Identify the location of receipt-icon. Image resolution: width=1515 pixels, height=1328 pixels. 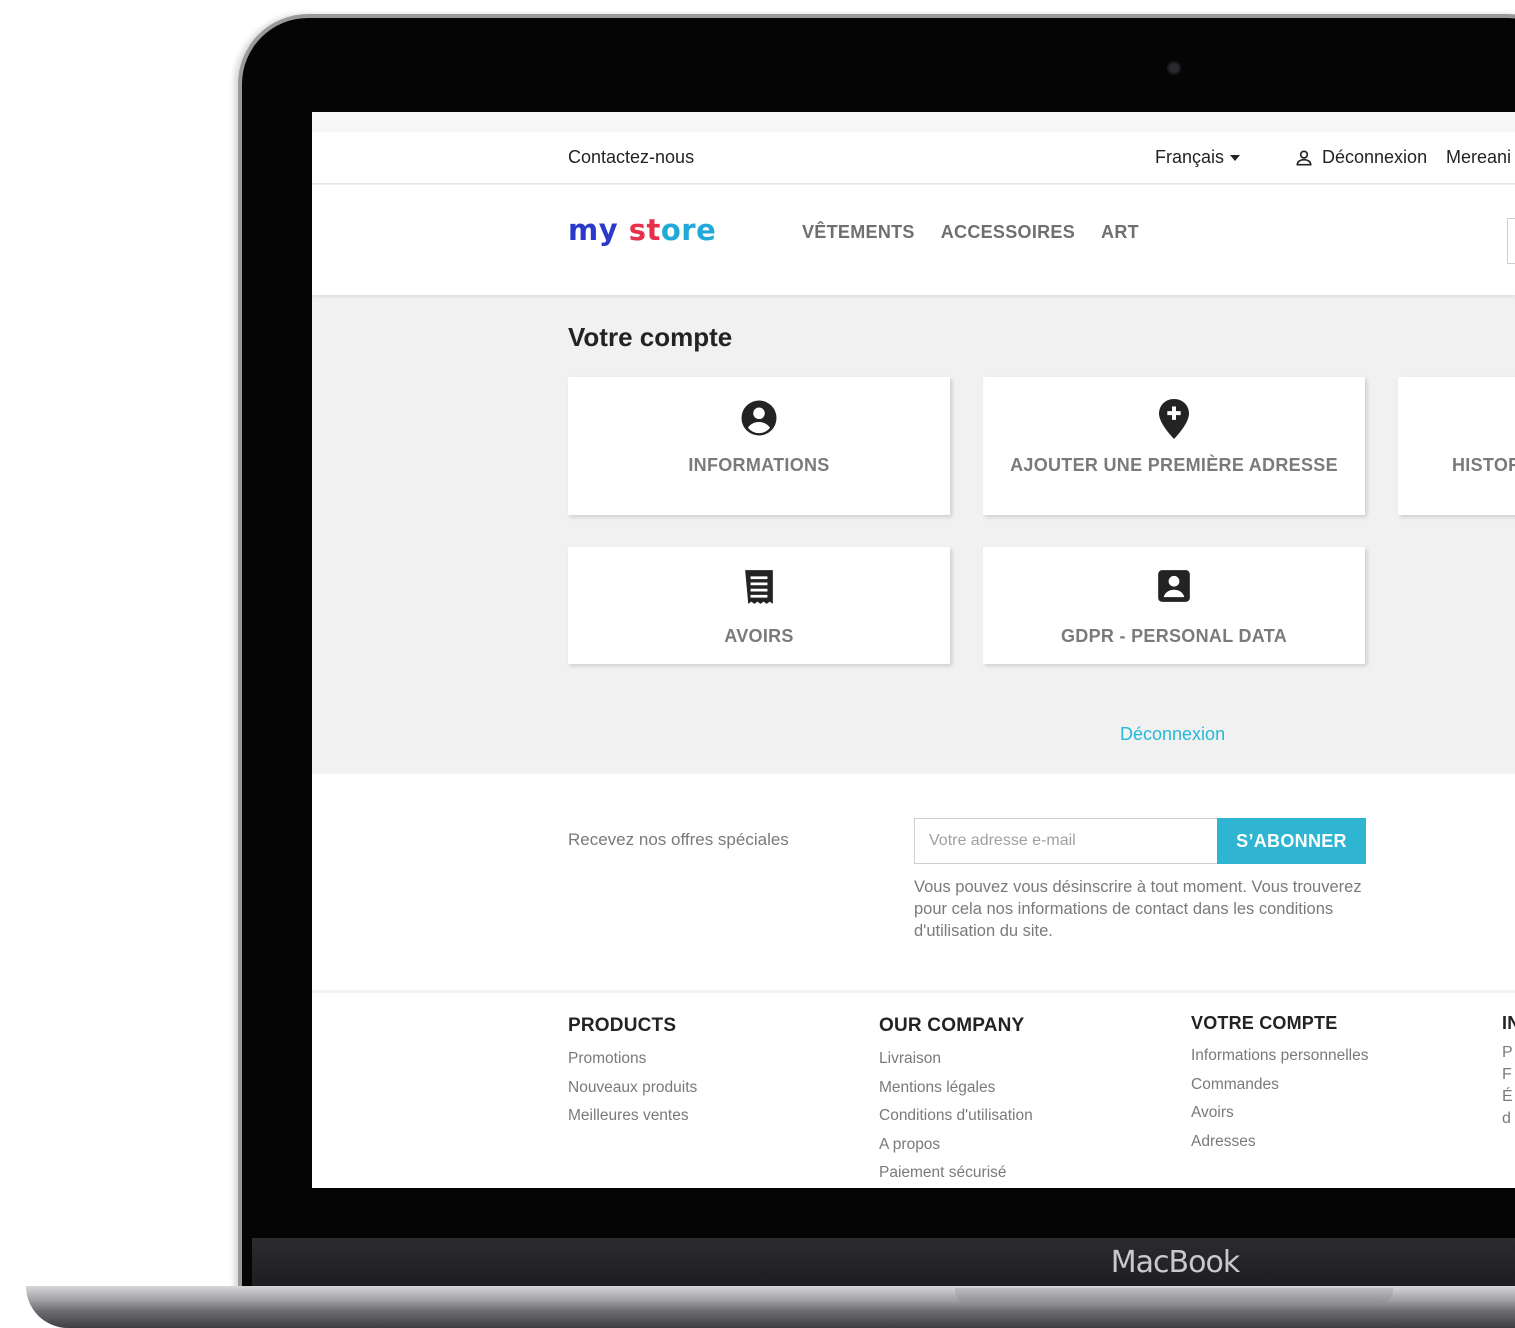
(759, 587).